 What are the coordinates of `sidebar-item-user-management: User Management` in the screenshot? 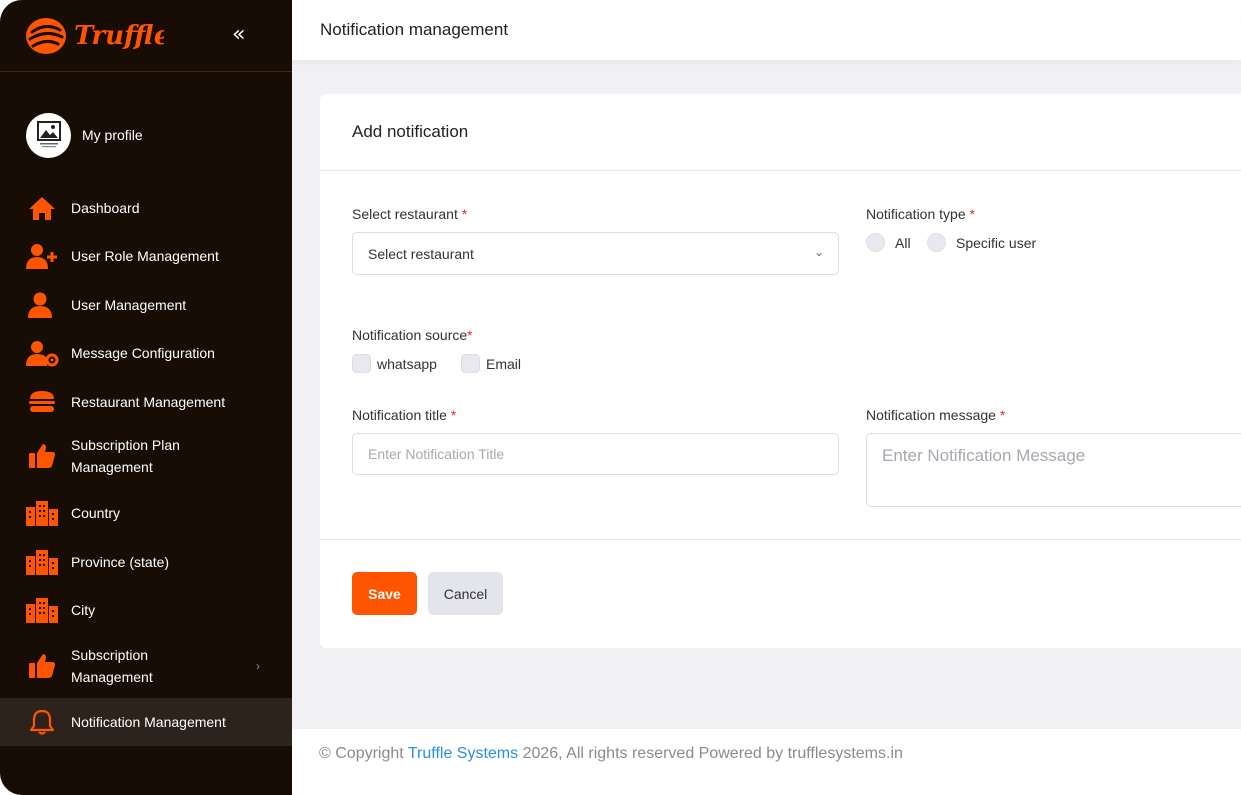 It's located at (146, 305).